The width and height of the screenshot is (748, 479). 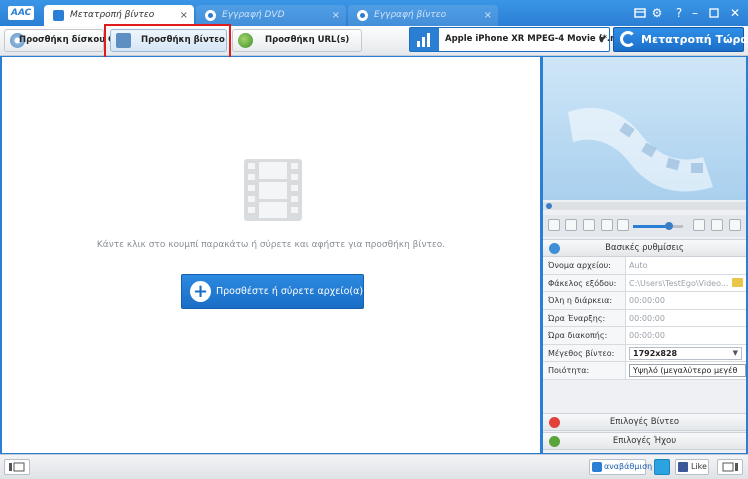 I want to click on browse-folder-icon, so click(x=737, y=282).